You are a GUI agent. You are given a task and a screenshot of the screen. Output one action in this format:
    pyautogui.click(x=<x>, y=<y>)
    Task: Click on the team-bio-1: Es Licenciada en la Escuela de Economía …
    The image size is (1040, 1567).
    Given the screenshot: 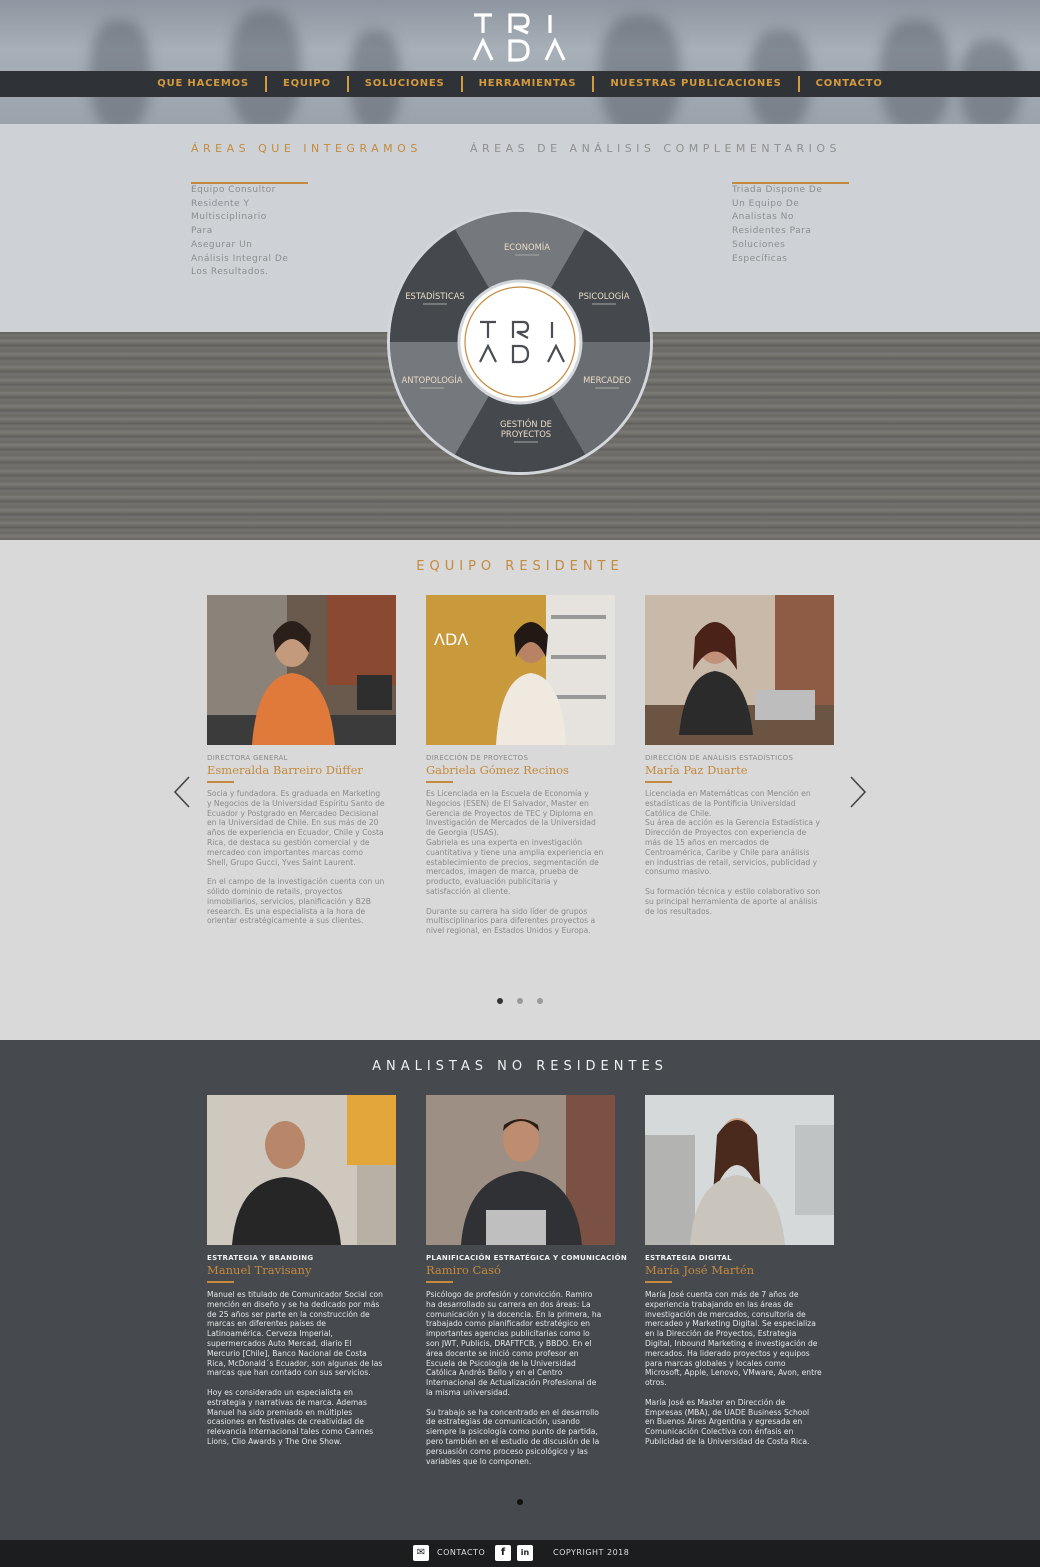 What is the action you would take?
    pyautogui.click(x=515, y=862)
    